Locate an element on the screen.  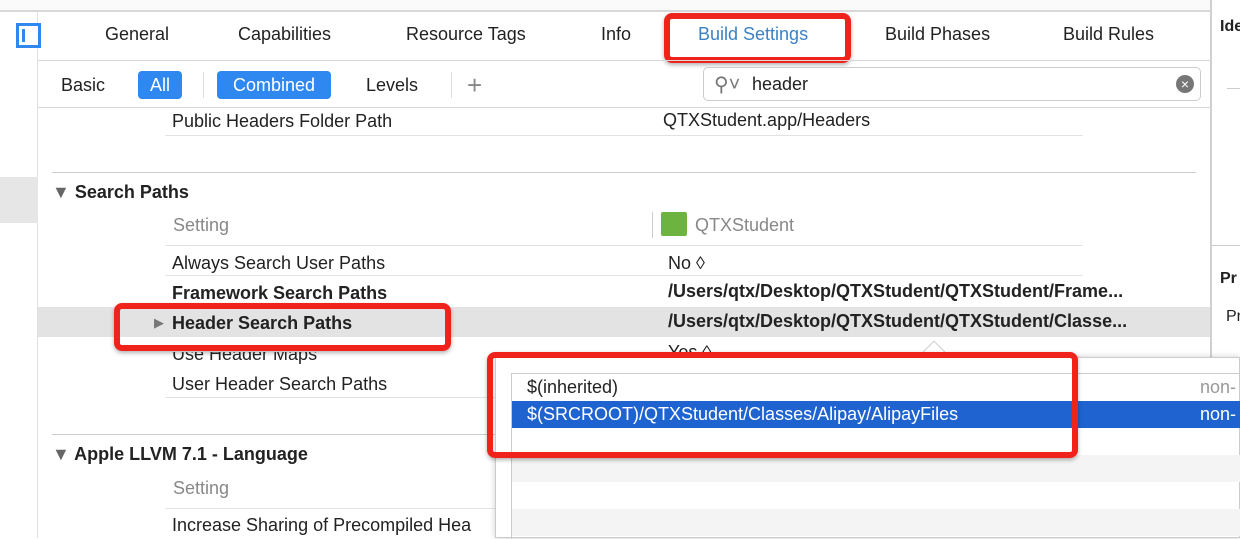
filter-basic: Basic is located at coordinates (83, 85).